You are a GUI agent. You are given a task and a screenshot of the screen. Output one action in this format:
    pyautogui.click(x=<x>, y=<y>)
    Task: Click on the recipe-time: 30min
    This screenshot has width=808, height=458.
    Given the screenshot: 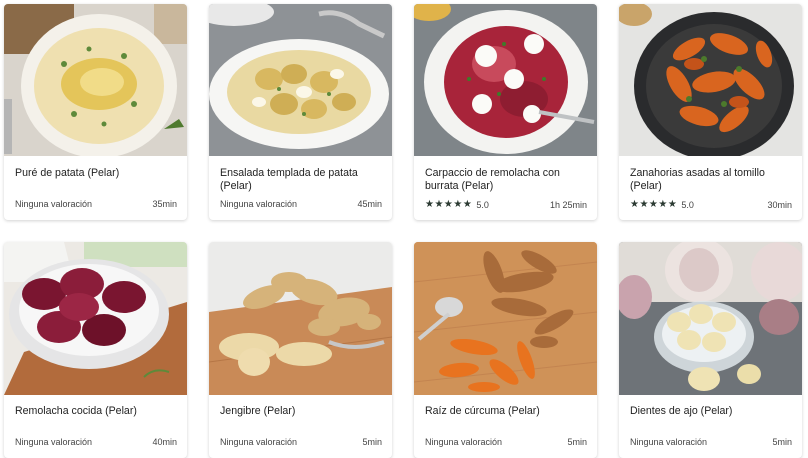 What is the action you would take?
    pyautogui.click(x=779, y=204)
    